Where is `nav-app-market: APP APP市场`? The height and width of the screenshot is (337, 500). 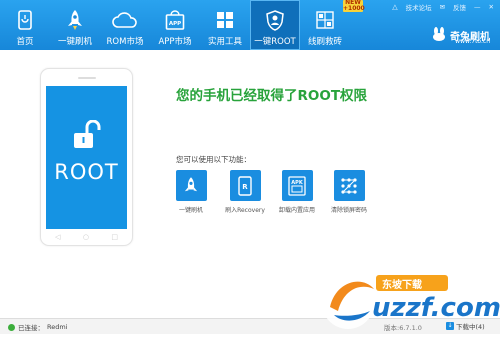
nav-app-market: APP APP市场 is located at coordinates (175, 25).